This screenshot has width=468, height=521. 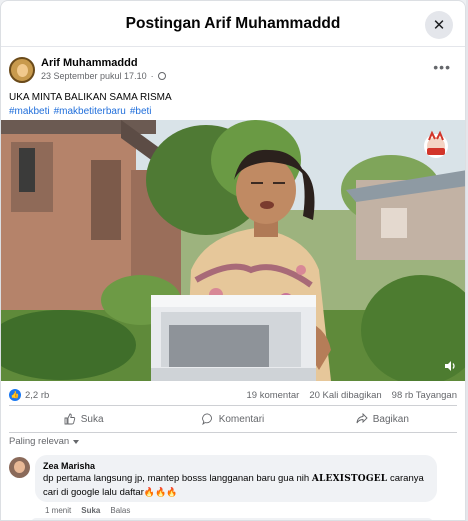 What do you see at coordinates (345, 395) in the screenshot?
I see `share-count: 20 Kali dibagikan` at bounding box center [345, 395].